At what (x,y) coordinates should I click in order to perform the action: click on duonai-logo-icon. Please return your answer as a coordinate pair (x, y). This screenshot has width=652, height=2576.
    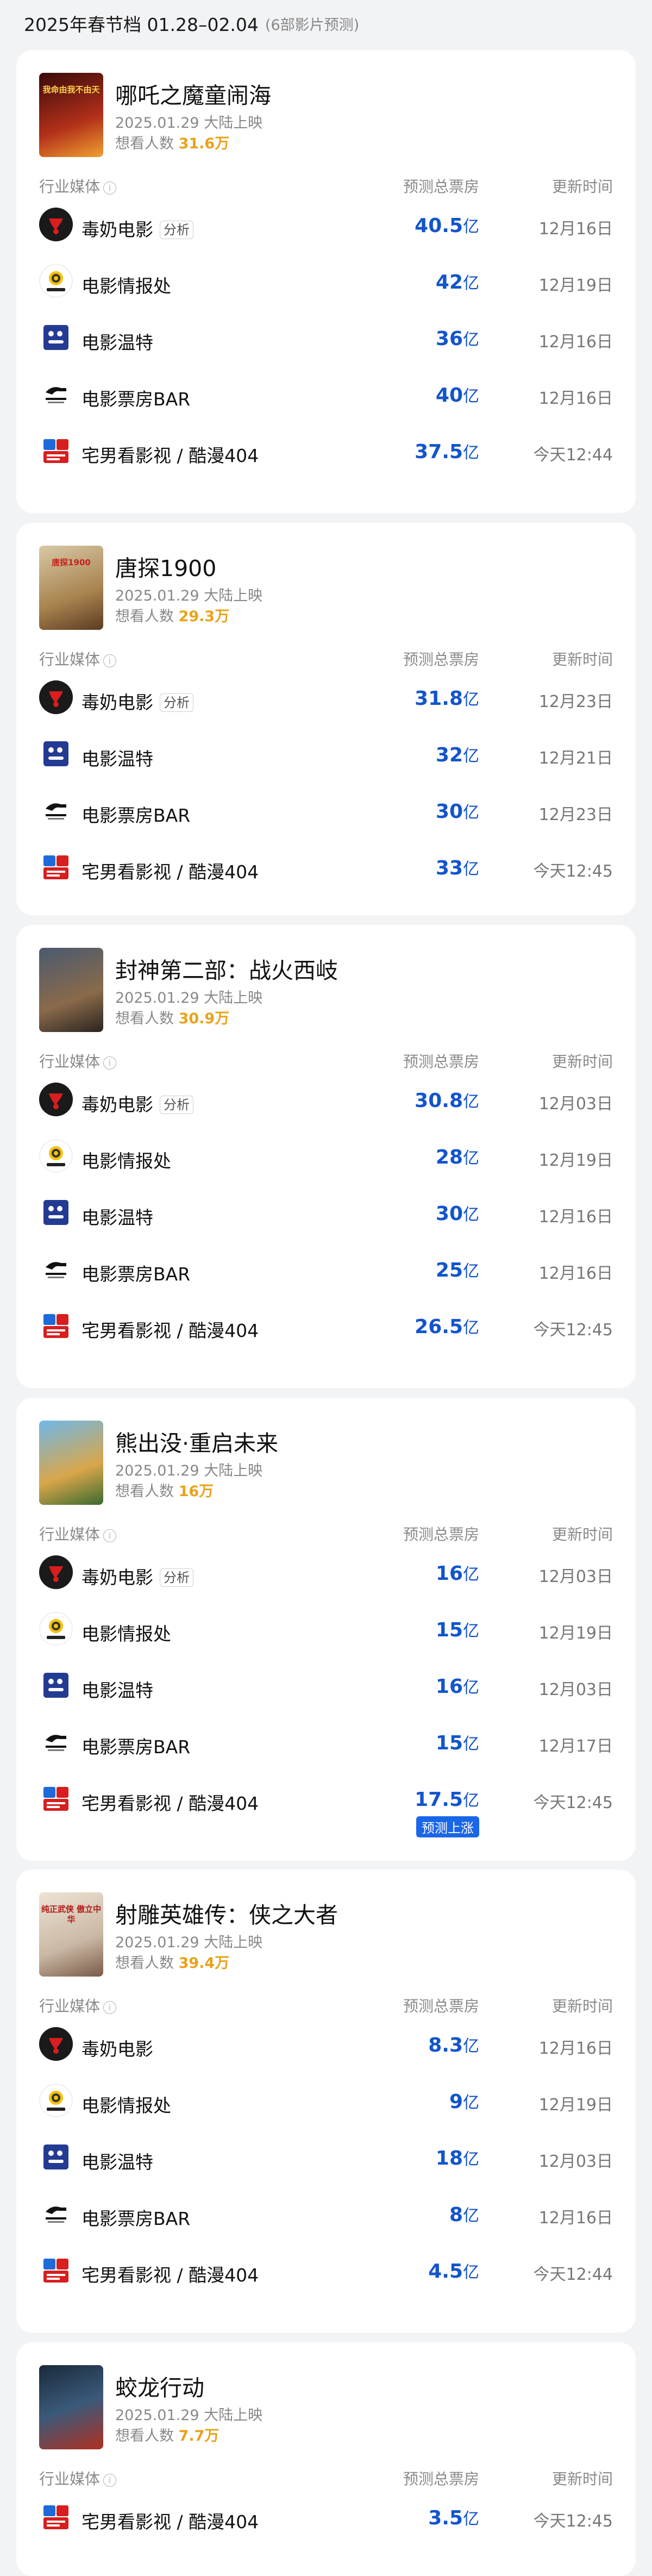
    Looking at the image, I should click on (56, 2044).